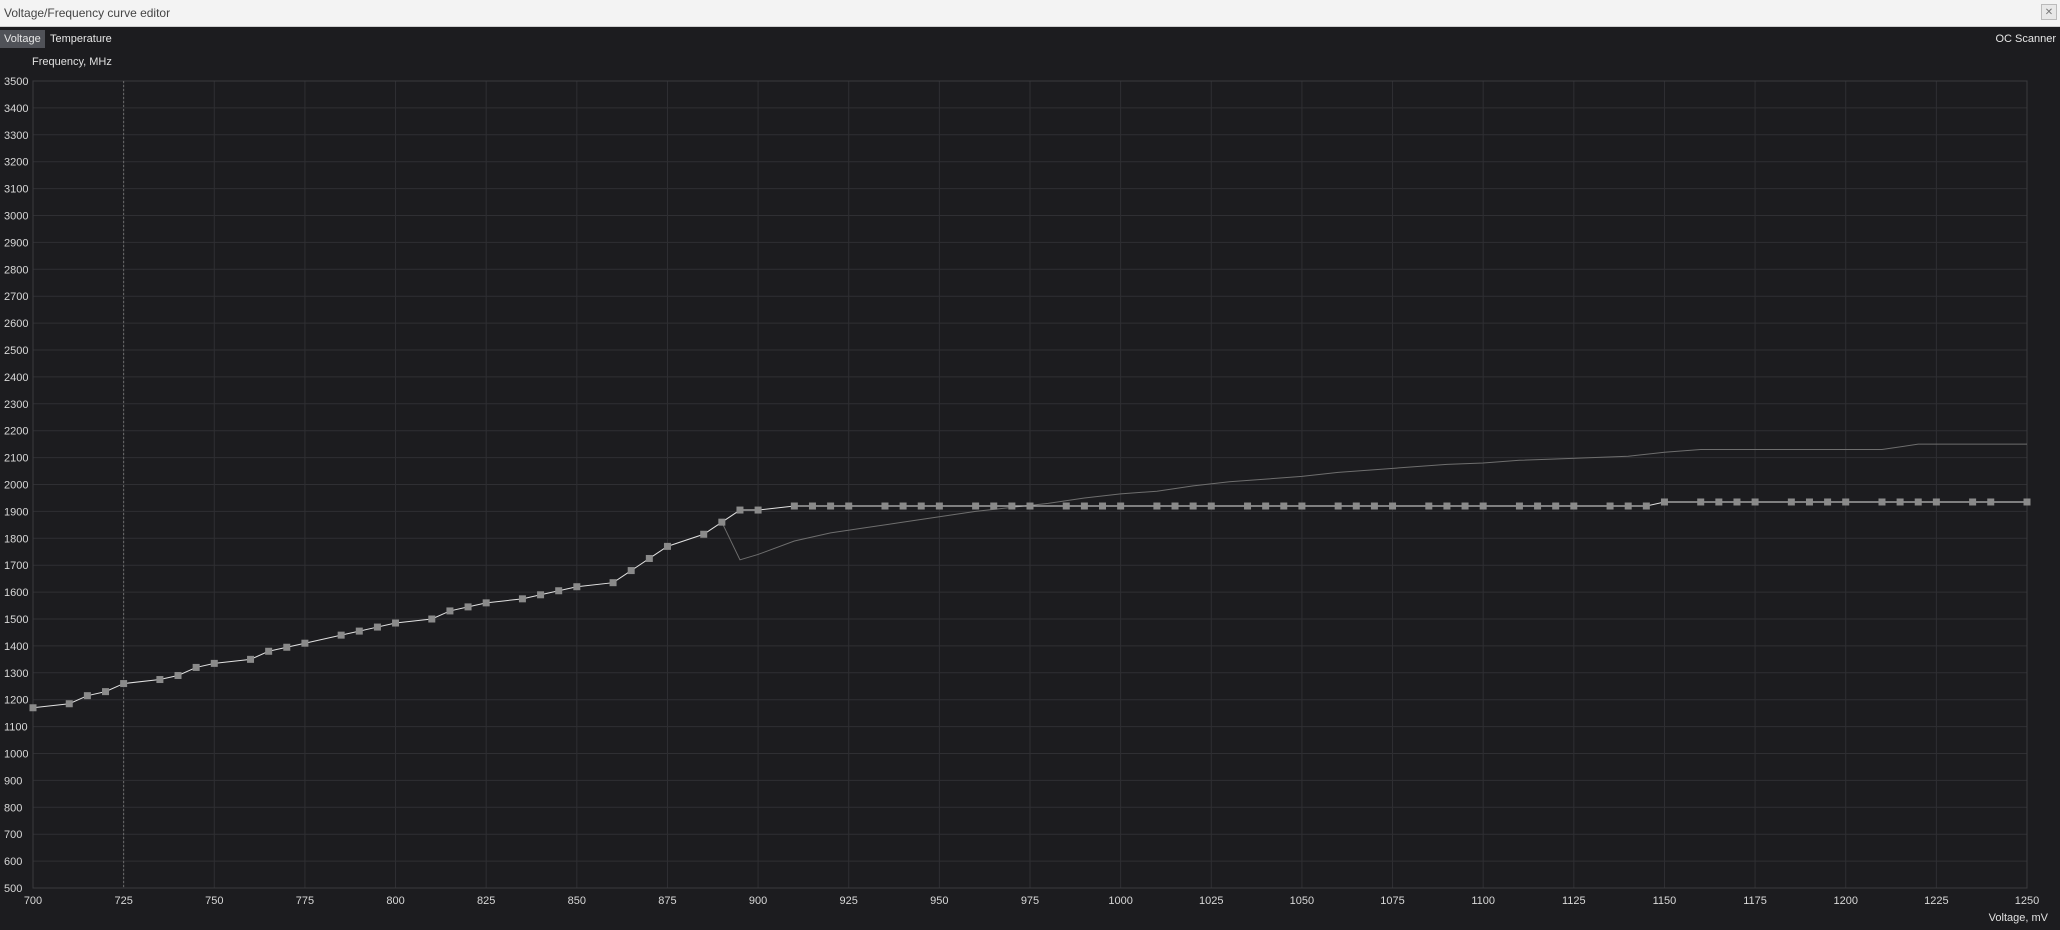 This screenshot has width=2060, height=930. I want to click on x-tick-label: 1050, so click(1302, 901).